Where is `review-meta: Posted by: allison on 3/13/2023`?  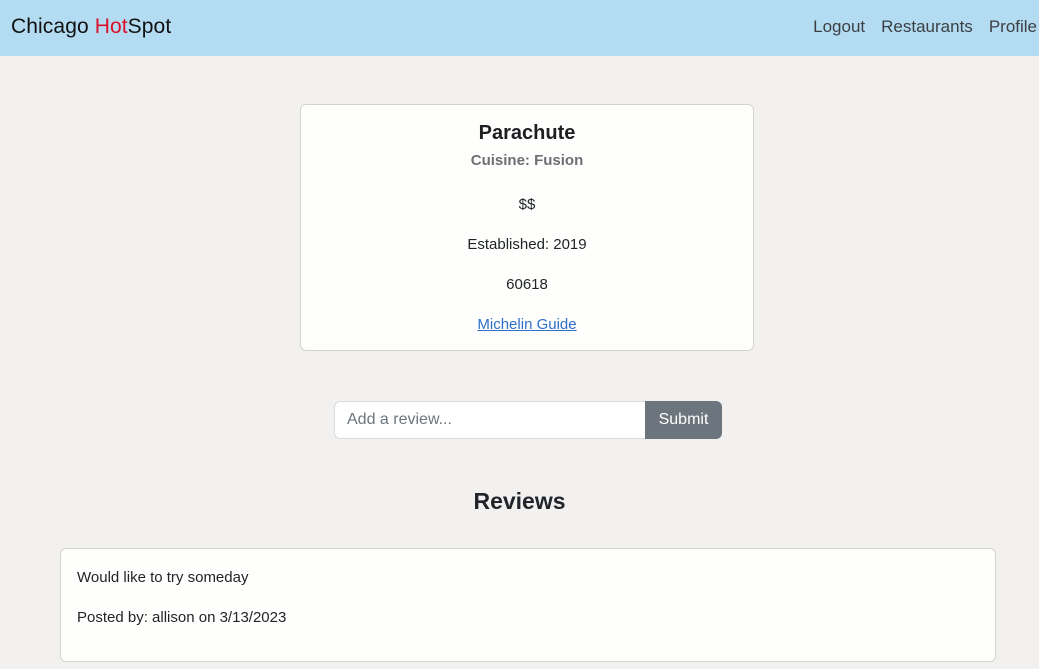
review-meta: Posted by: allison on 3/13/2023 is located at coordinates (182, 617).